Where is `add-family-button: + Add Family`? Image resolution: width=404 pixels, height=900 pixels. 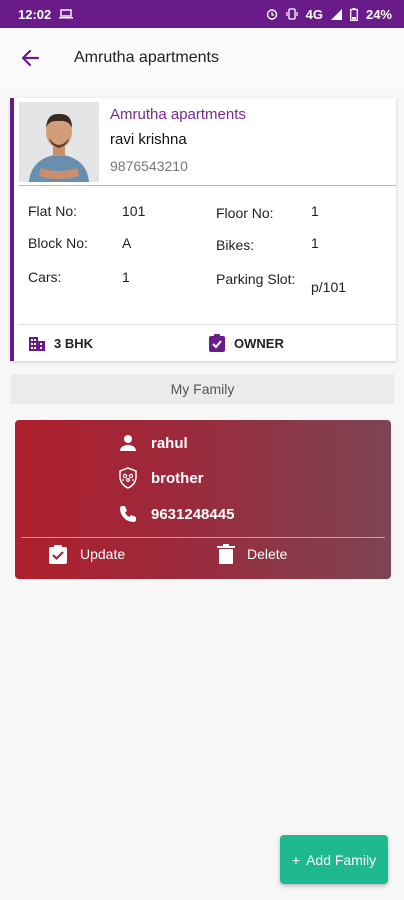
add-family-button: + Add Family is located at coordinates (334, 859).